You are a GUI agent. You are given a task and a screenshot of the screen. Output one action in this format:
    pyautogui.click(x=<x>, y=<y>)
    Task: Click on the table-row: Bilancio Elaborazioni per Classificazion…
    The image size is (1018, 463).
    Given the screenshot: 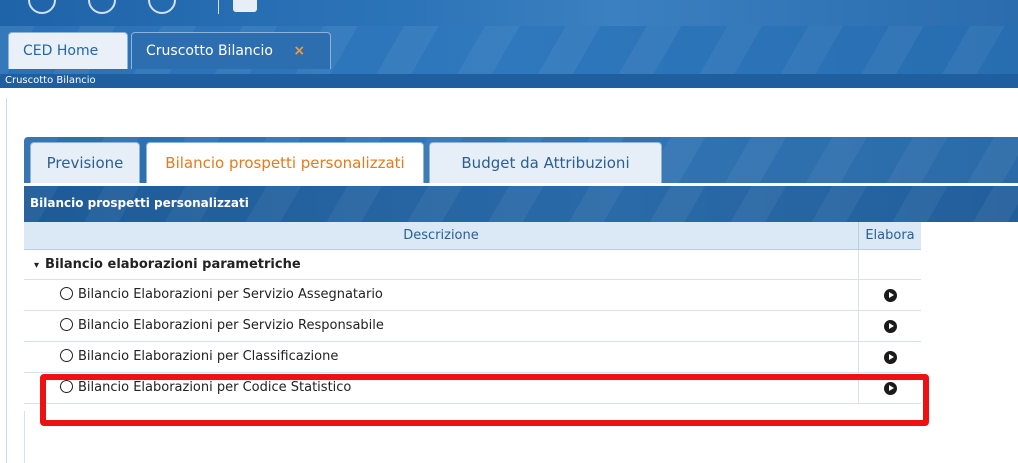 What is the action you would take?
    pyautogui.click(x=472, y=357)
    